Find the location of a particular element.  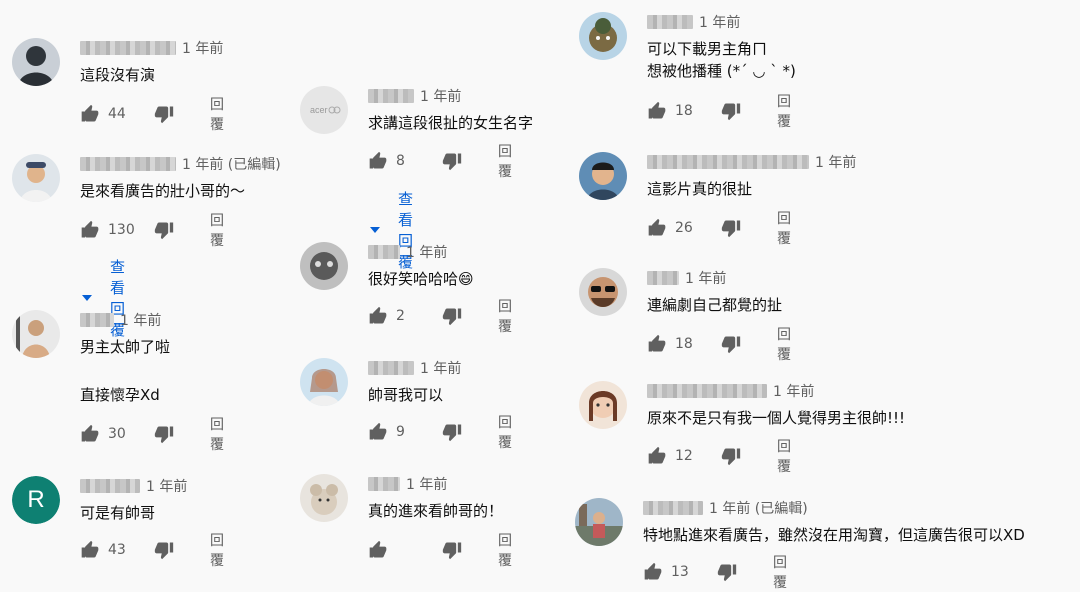

like-count: 9 is located at coordinates (400, 432).